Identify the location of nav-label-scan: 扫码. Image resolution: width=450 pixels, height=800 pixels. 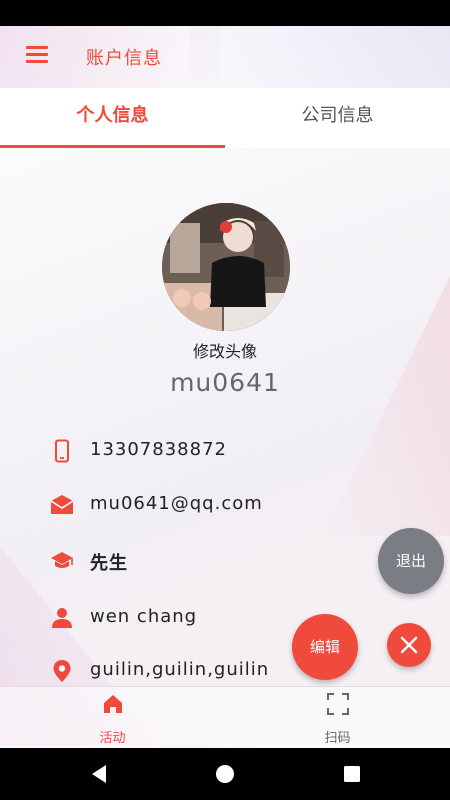
(337, 738).